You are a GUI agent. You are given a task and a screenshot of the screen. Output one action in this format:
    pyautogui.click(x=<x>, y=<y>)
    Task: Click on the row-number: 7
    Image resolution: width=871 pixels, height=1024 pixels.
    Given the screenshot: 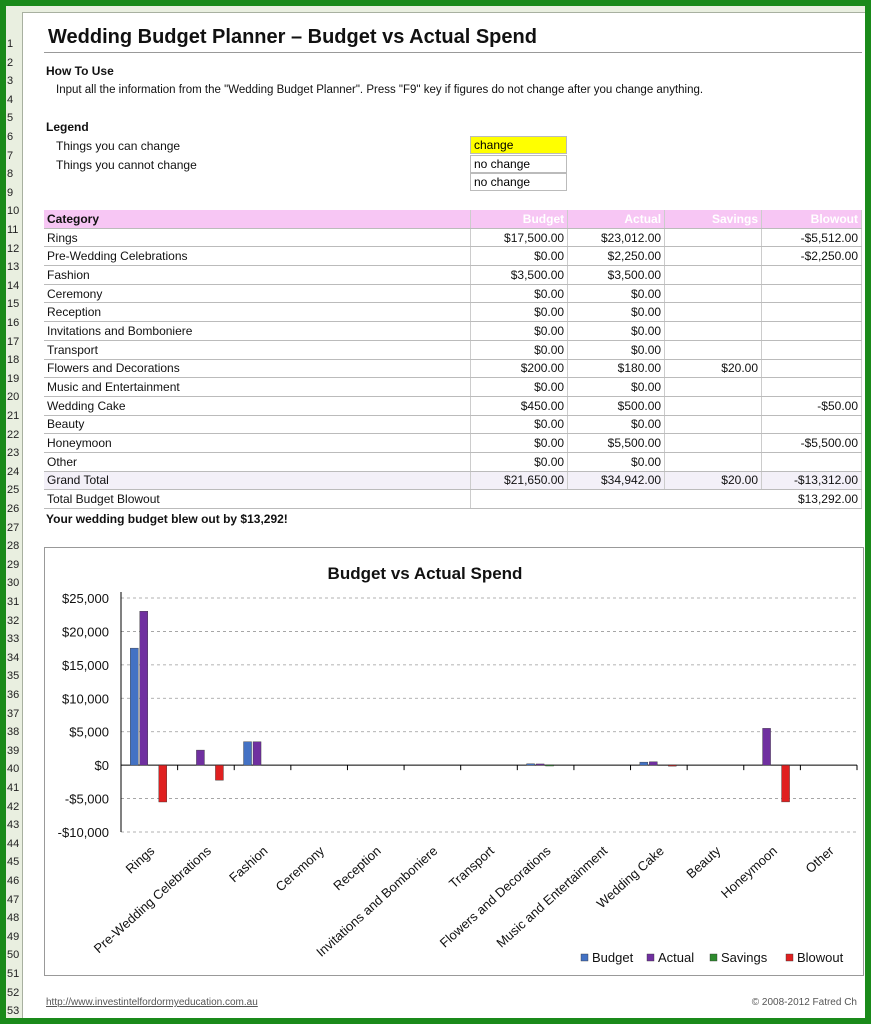 What is the action you would take?
    pyautogui.click(x=14, y=156)
    